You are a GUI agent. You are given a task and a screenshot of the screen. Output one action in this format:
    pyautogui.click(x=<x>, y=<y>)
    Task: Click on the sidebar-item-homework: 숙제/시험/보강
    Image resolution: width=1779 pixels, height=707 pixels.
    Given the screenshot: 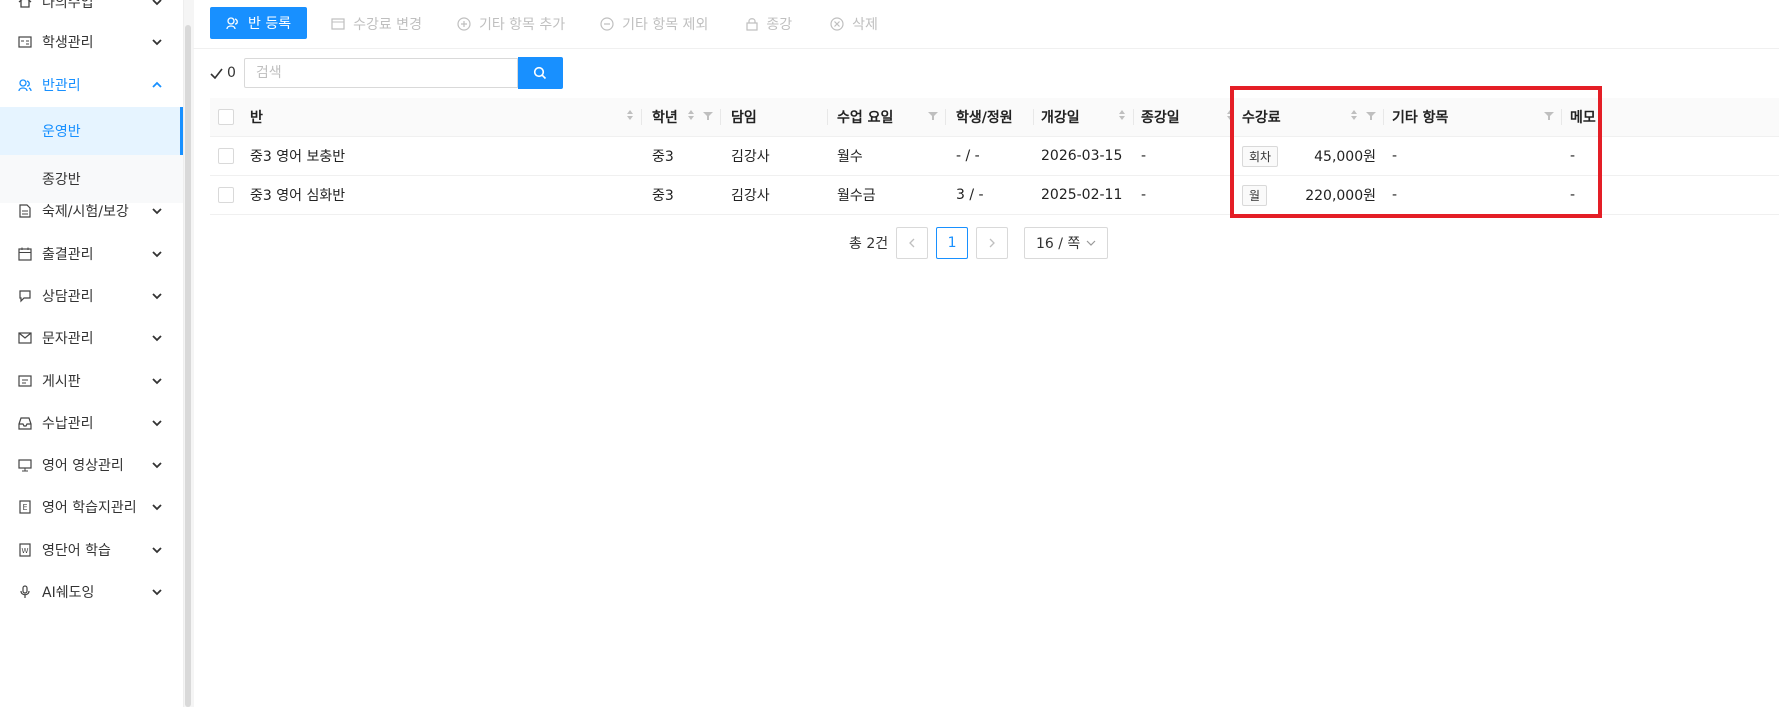 What is the action you would take?
    pyautogui.click(x=91, y=211)
    